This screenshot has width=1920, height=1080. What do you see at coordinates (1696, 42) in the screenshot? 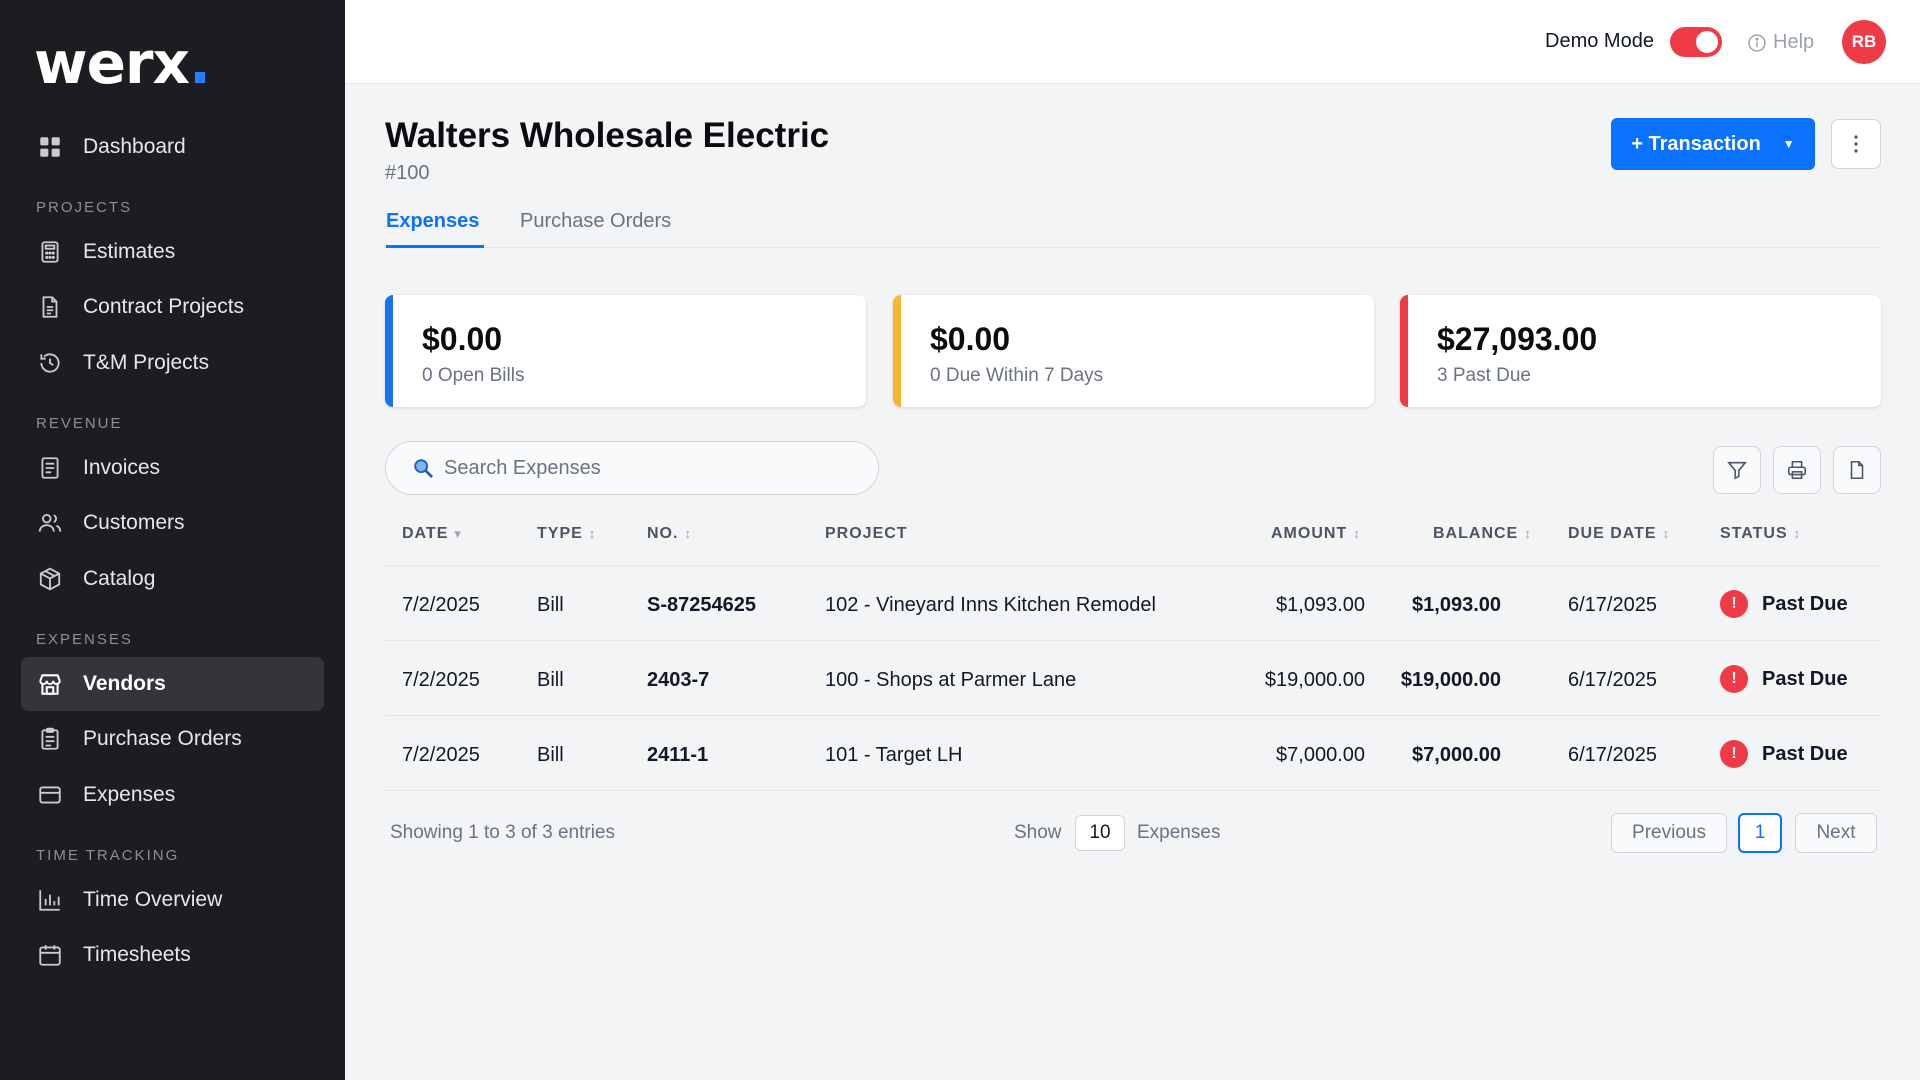
I see `demo-mode-toggle` at bounding box center [1696, 42].